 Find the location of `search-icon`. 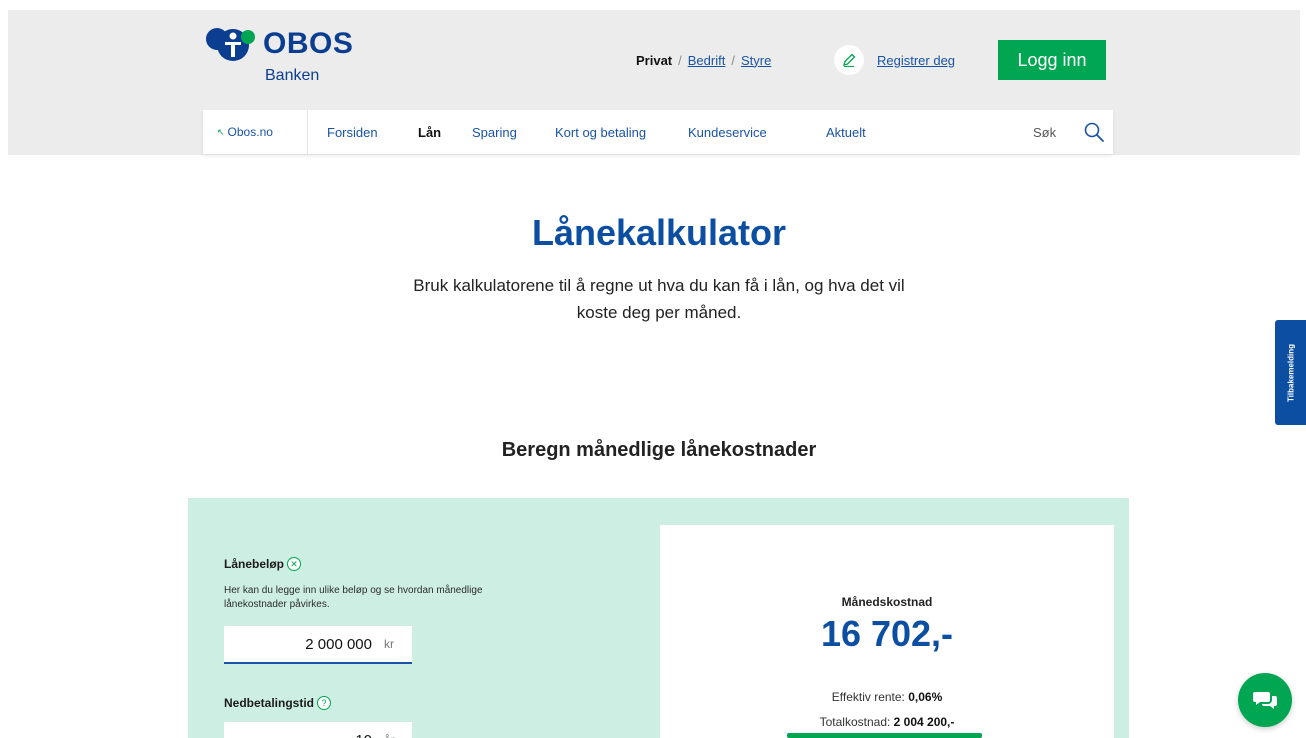

search-icon is located at coordinates (1094, 132).